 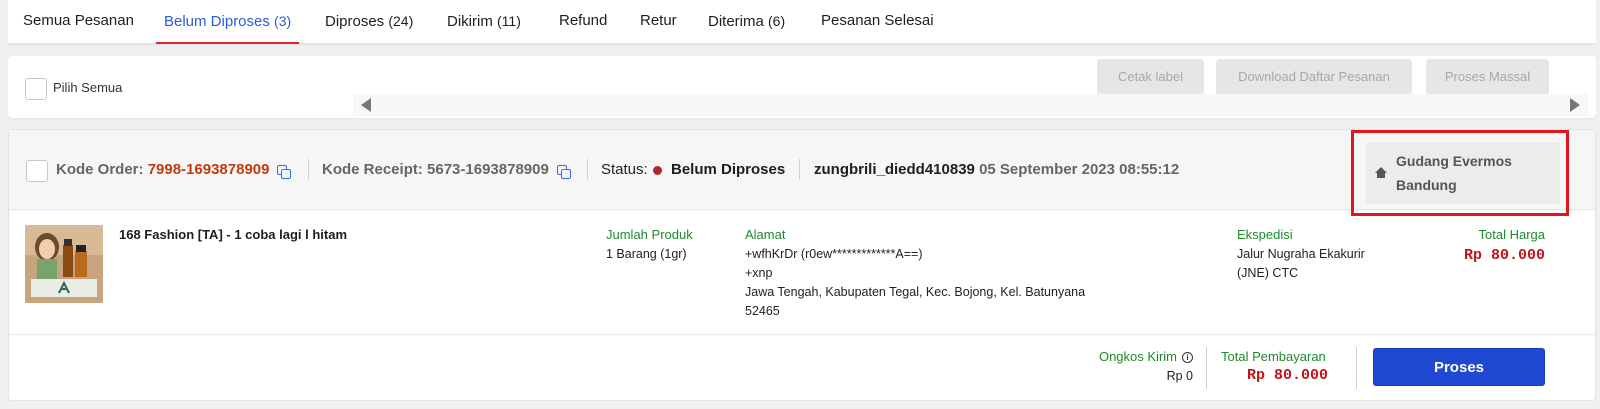 I want to click on tab-label: Retur, so click(x=658, y=20).